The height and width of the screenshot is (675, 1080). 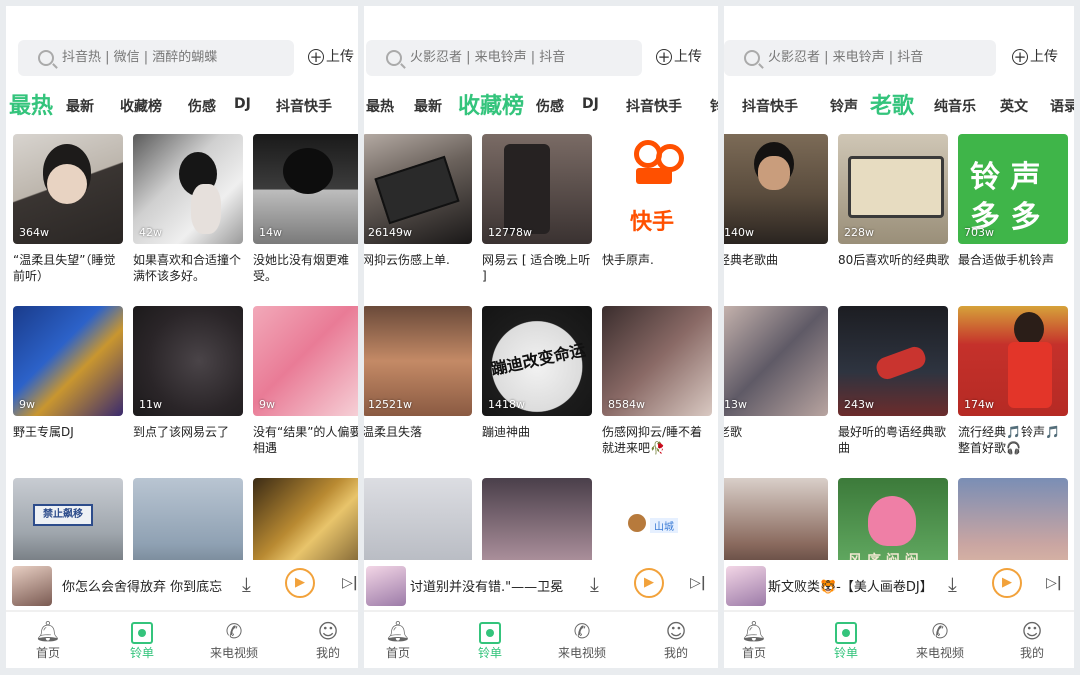 I want to click on playlist-card: 12521w 温柔且失落, so click(x=418, y=373).